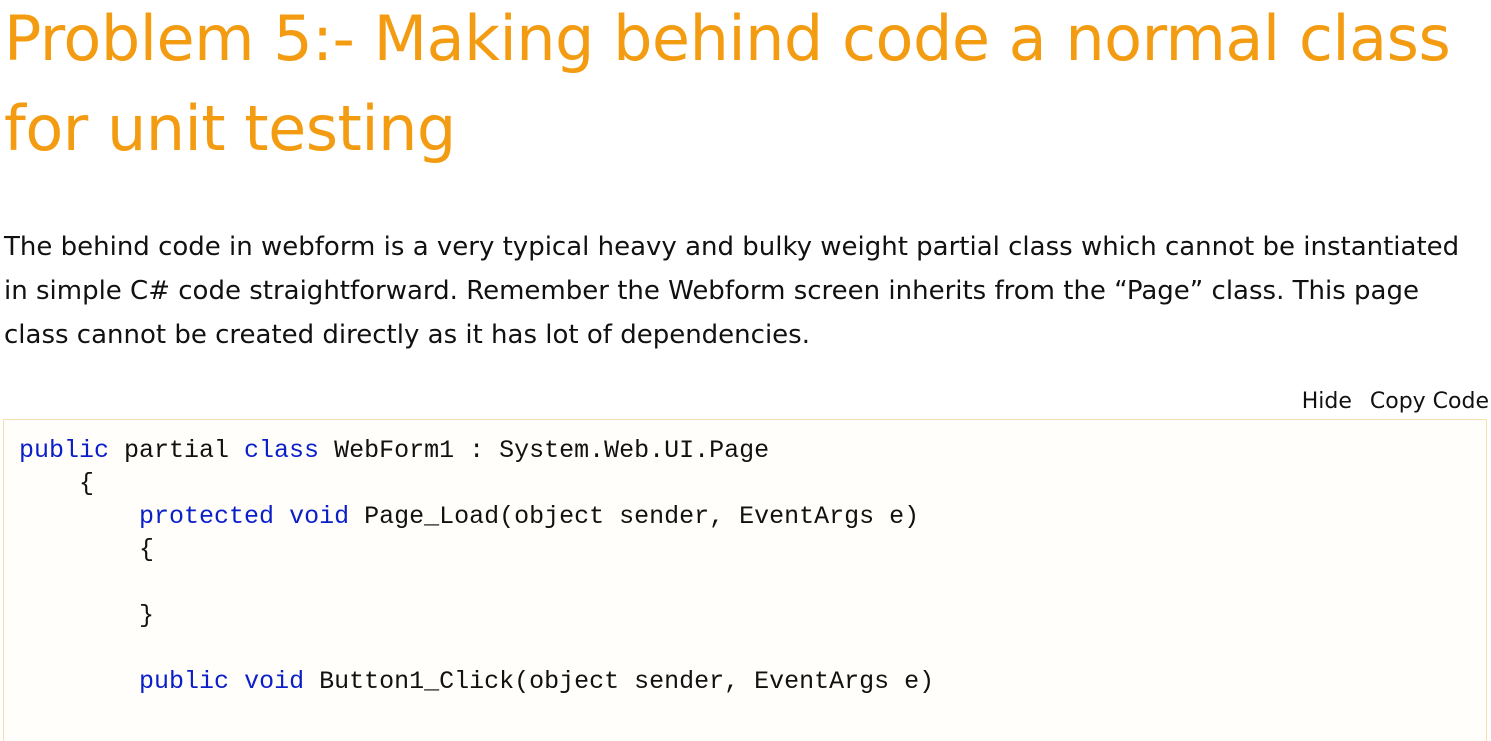  What do you see at coordinates (544, 450) in the screenshot?
I see `code-text: WebForm1 : System.Web.UI.Page` at bounding box center [544, 450].